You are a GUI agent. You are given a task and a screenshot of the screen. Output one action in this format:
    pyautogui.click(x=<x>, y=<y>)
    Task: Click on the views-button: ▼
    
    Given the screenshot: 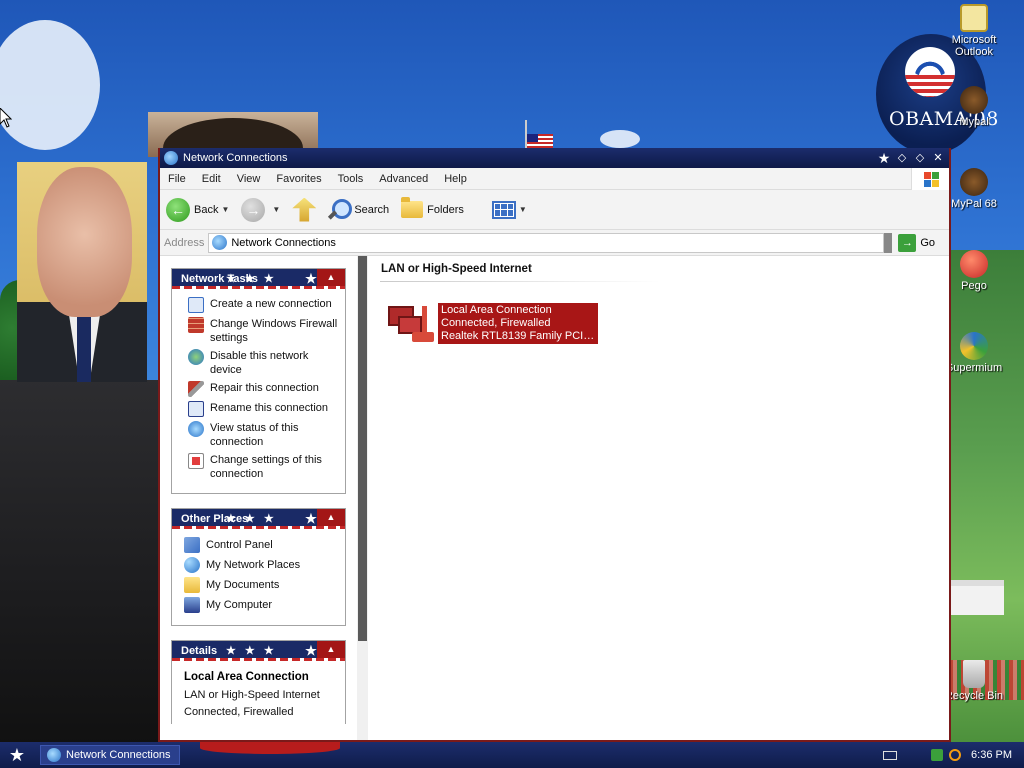 What is the action you would take?
    pyautogui.click(x=509, y=209)
    